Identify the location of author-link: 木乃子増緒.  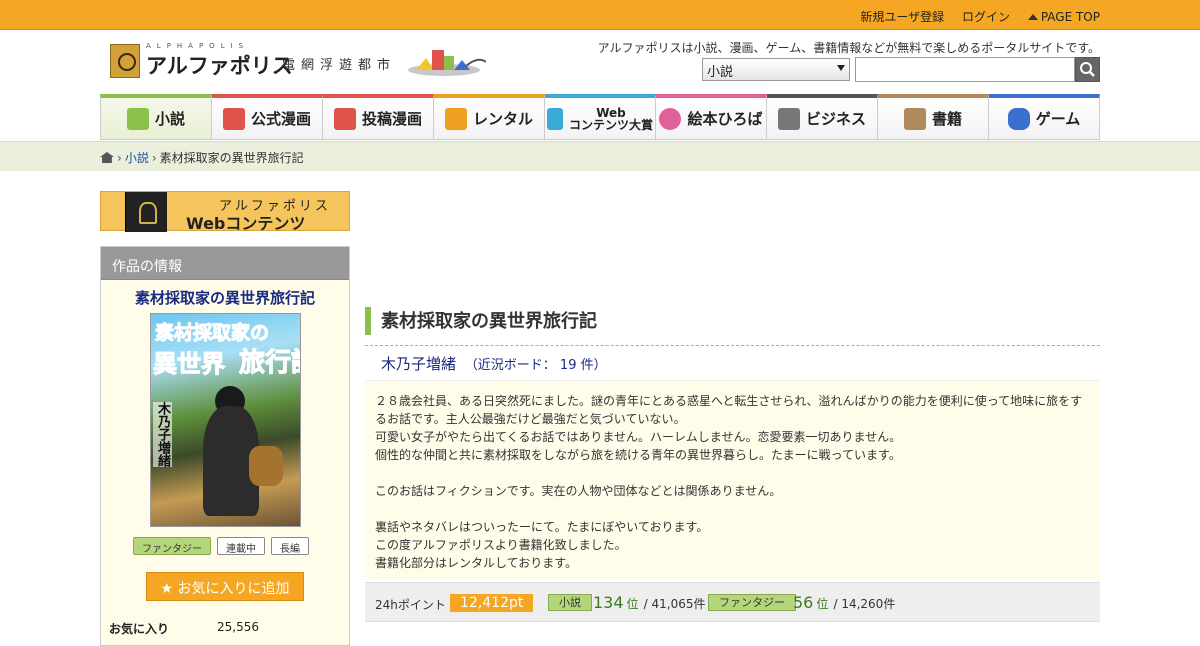
(418, 364).